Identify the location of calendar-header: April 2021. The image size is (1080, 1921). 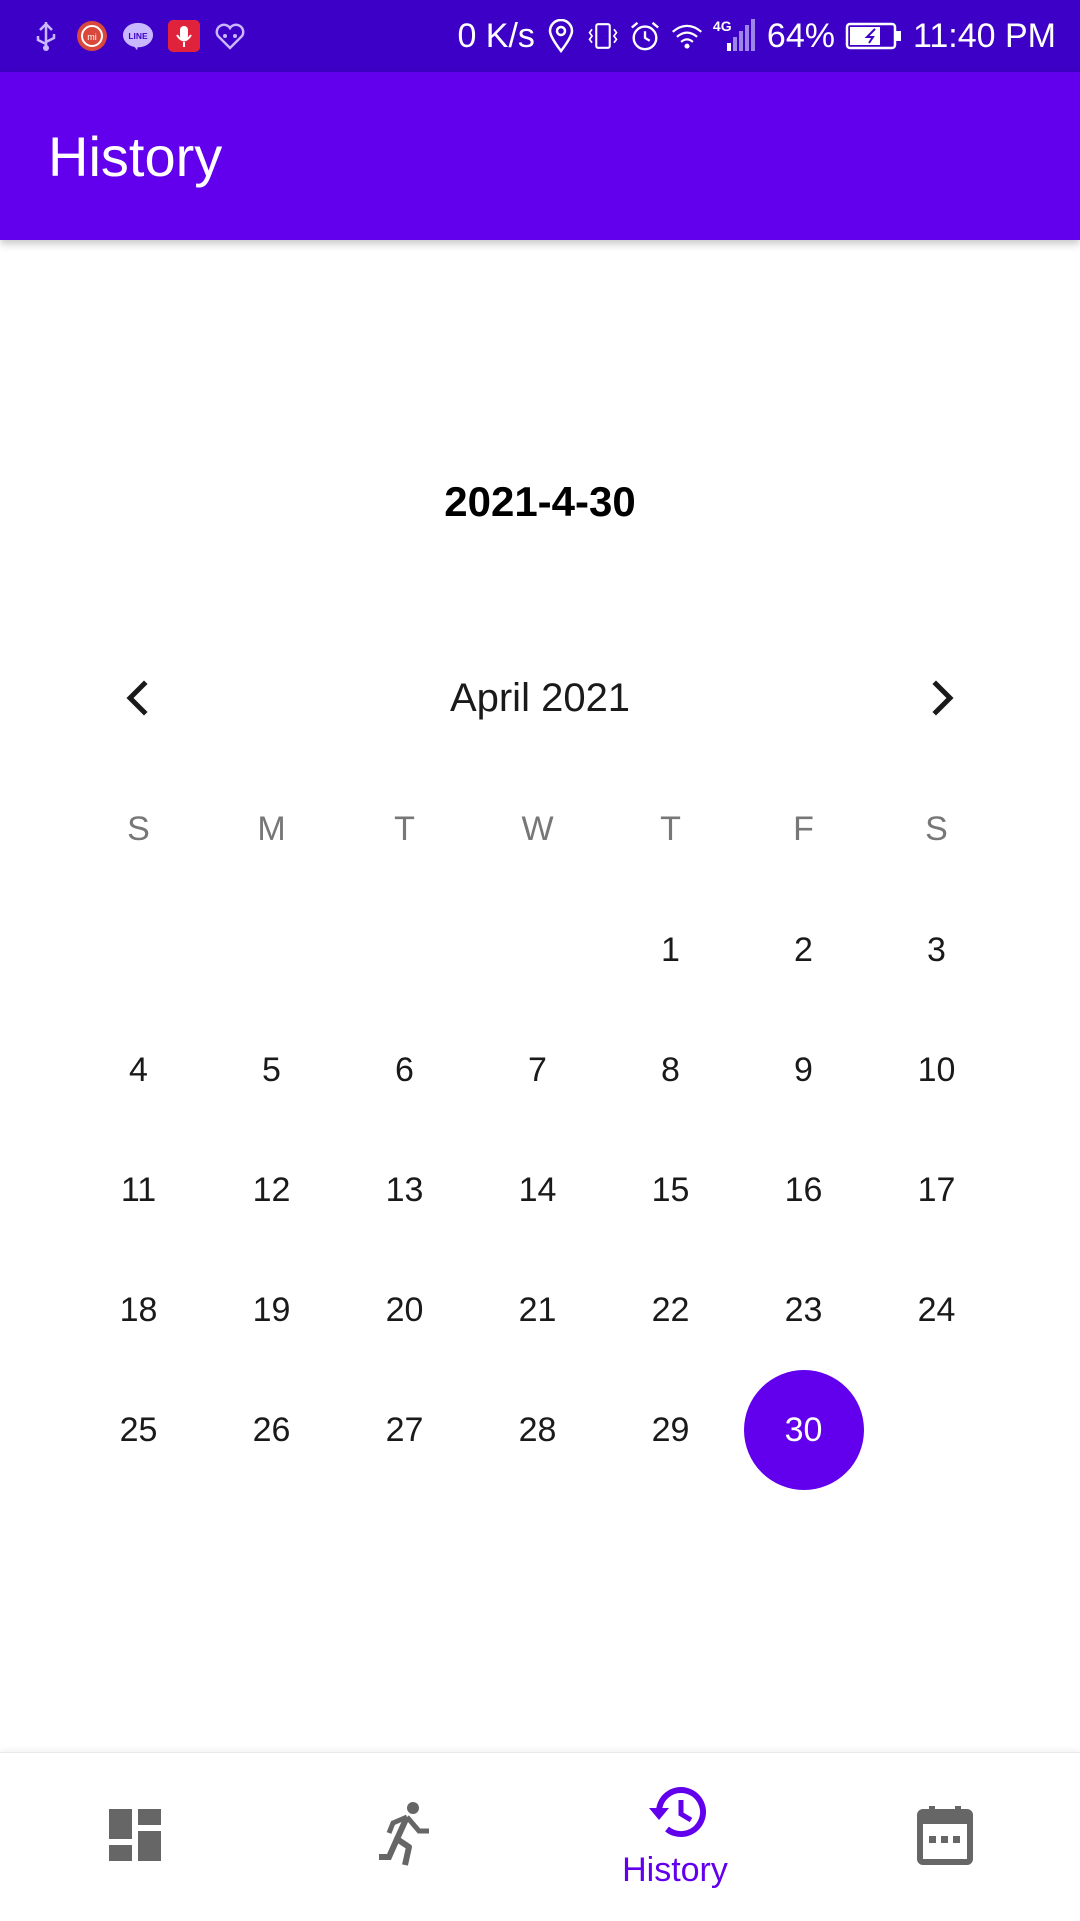
(540, 700).